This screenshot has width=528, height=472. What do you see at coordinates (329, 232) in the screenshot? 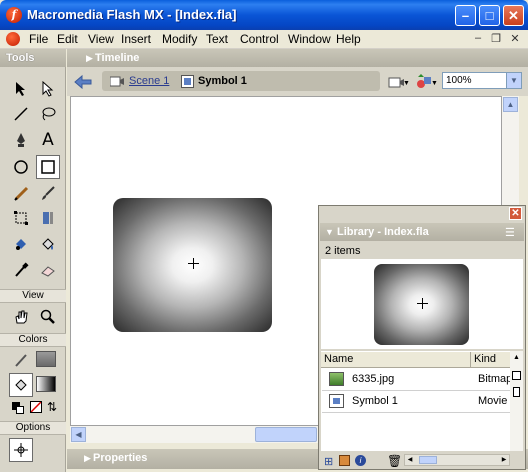
I see `library-collapse-icon: ▼` at bounding box center [329, 232].